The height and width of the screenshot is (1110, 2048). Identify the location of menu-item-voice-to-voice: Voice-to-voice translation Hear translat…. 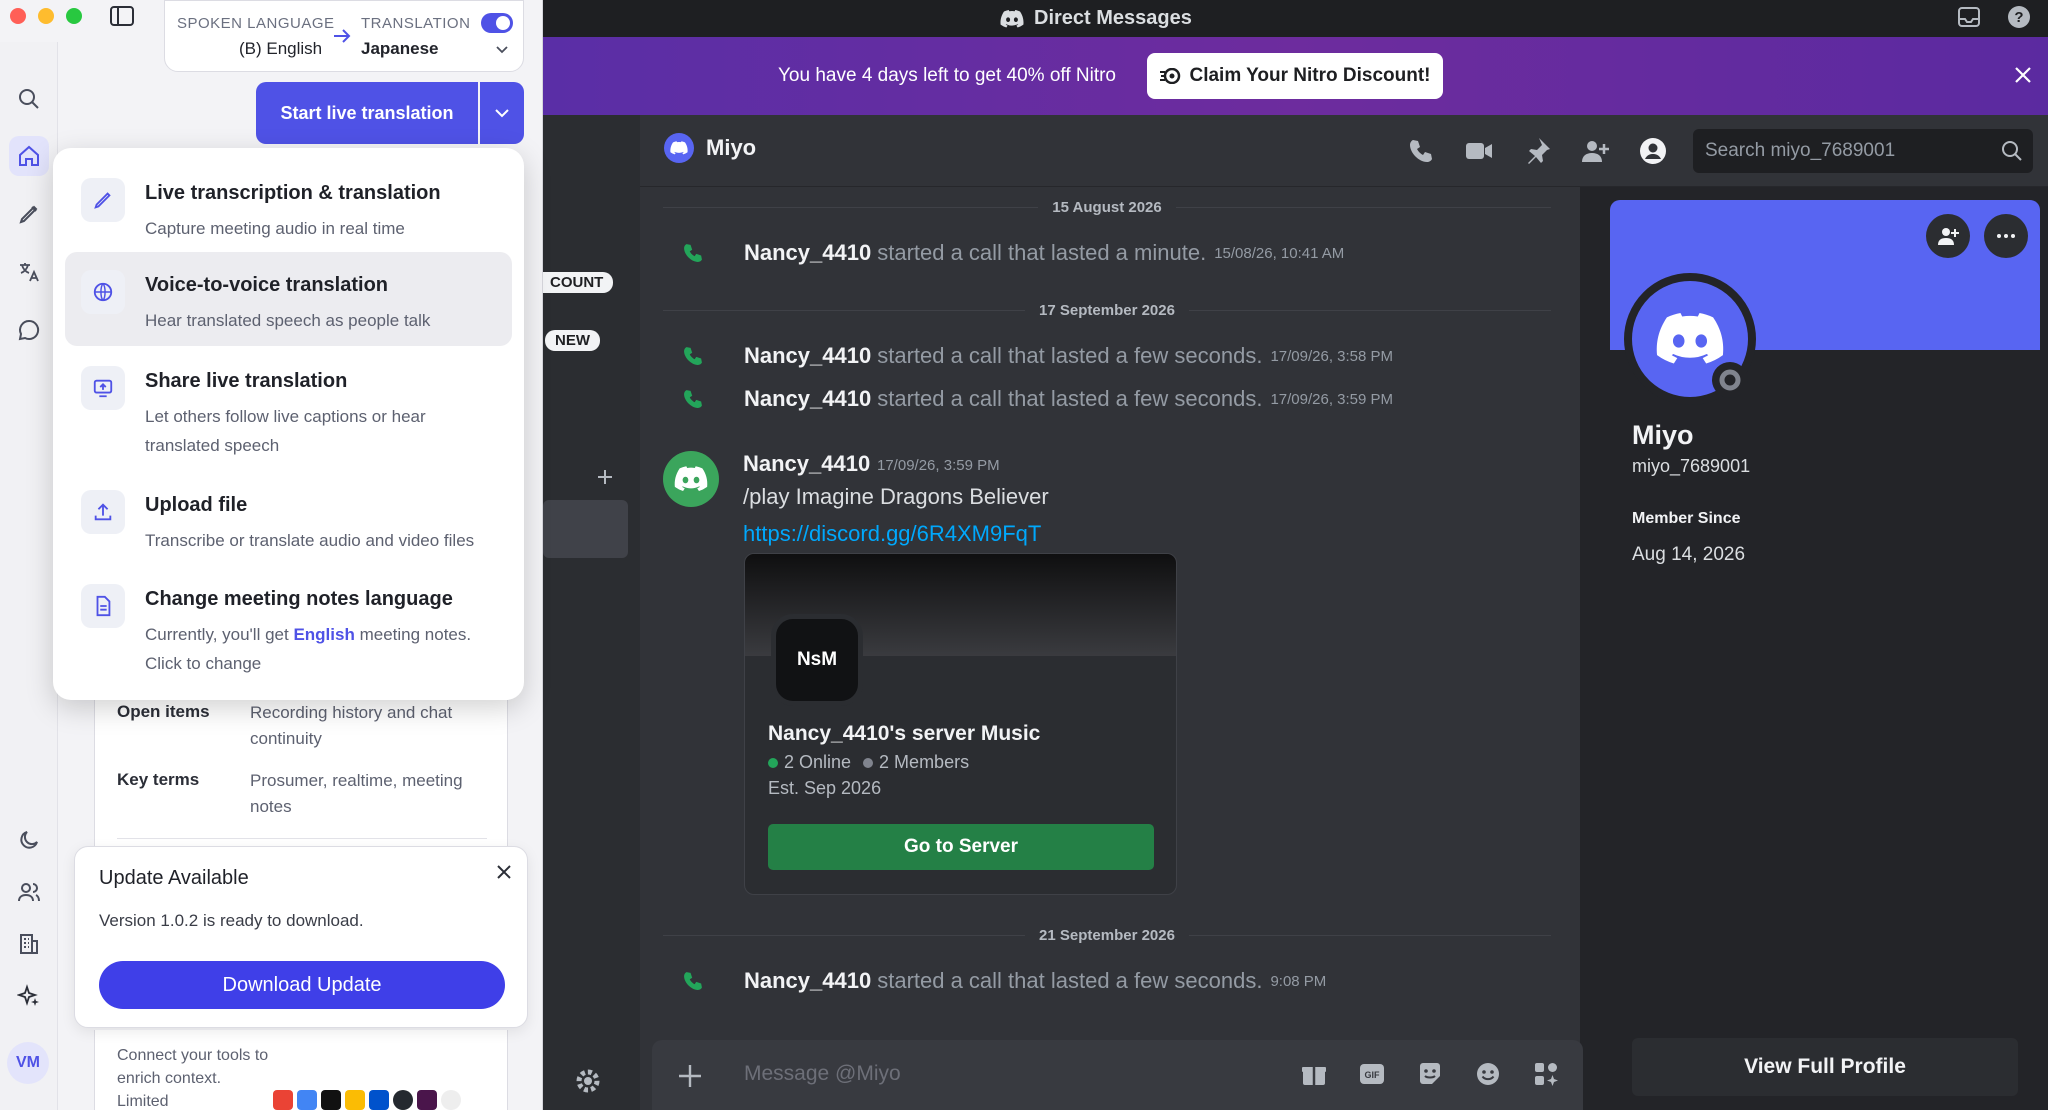
(288, 299).